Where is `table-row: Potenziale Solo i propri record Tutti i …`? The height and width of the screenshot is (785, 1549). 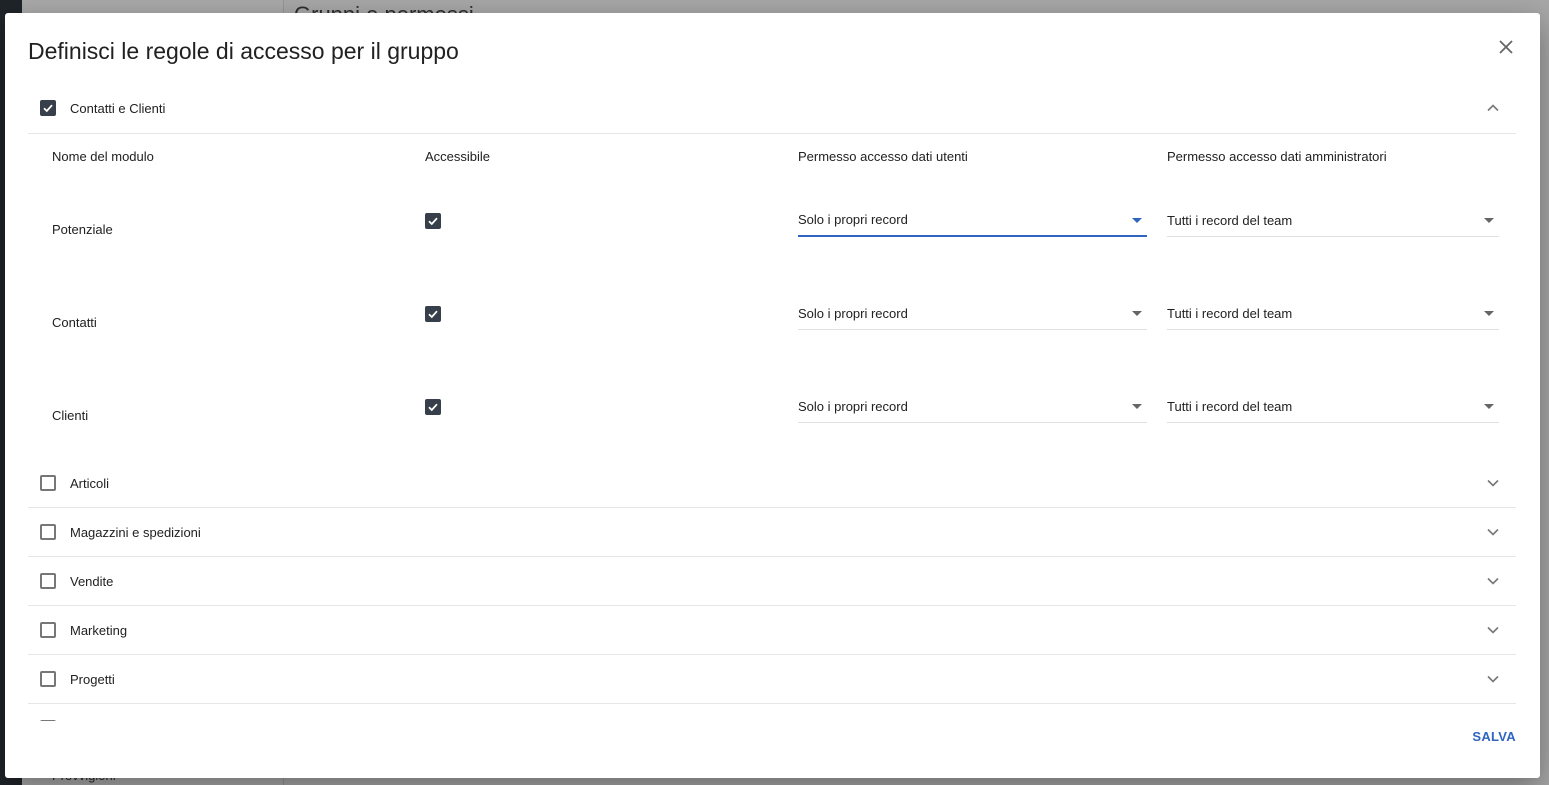
table-row: Potenziale Solo i propri record Tutti i … is located at coordinates (772, 226).